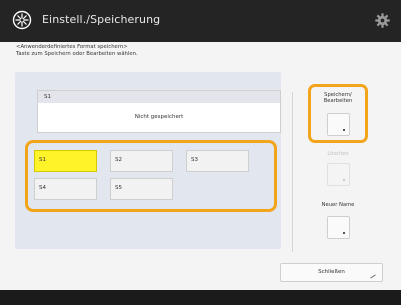 The width and height of the screenshot is (401, 305). What do you see at coordinates (159, 111) in the screenshot?
I see `selected-slot-info: S1 Nicht gespeichert` at bounding box center [159, 111].